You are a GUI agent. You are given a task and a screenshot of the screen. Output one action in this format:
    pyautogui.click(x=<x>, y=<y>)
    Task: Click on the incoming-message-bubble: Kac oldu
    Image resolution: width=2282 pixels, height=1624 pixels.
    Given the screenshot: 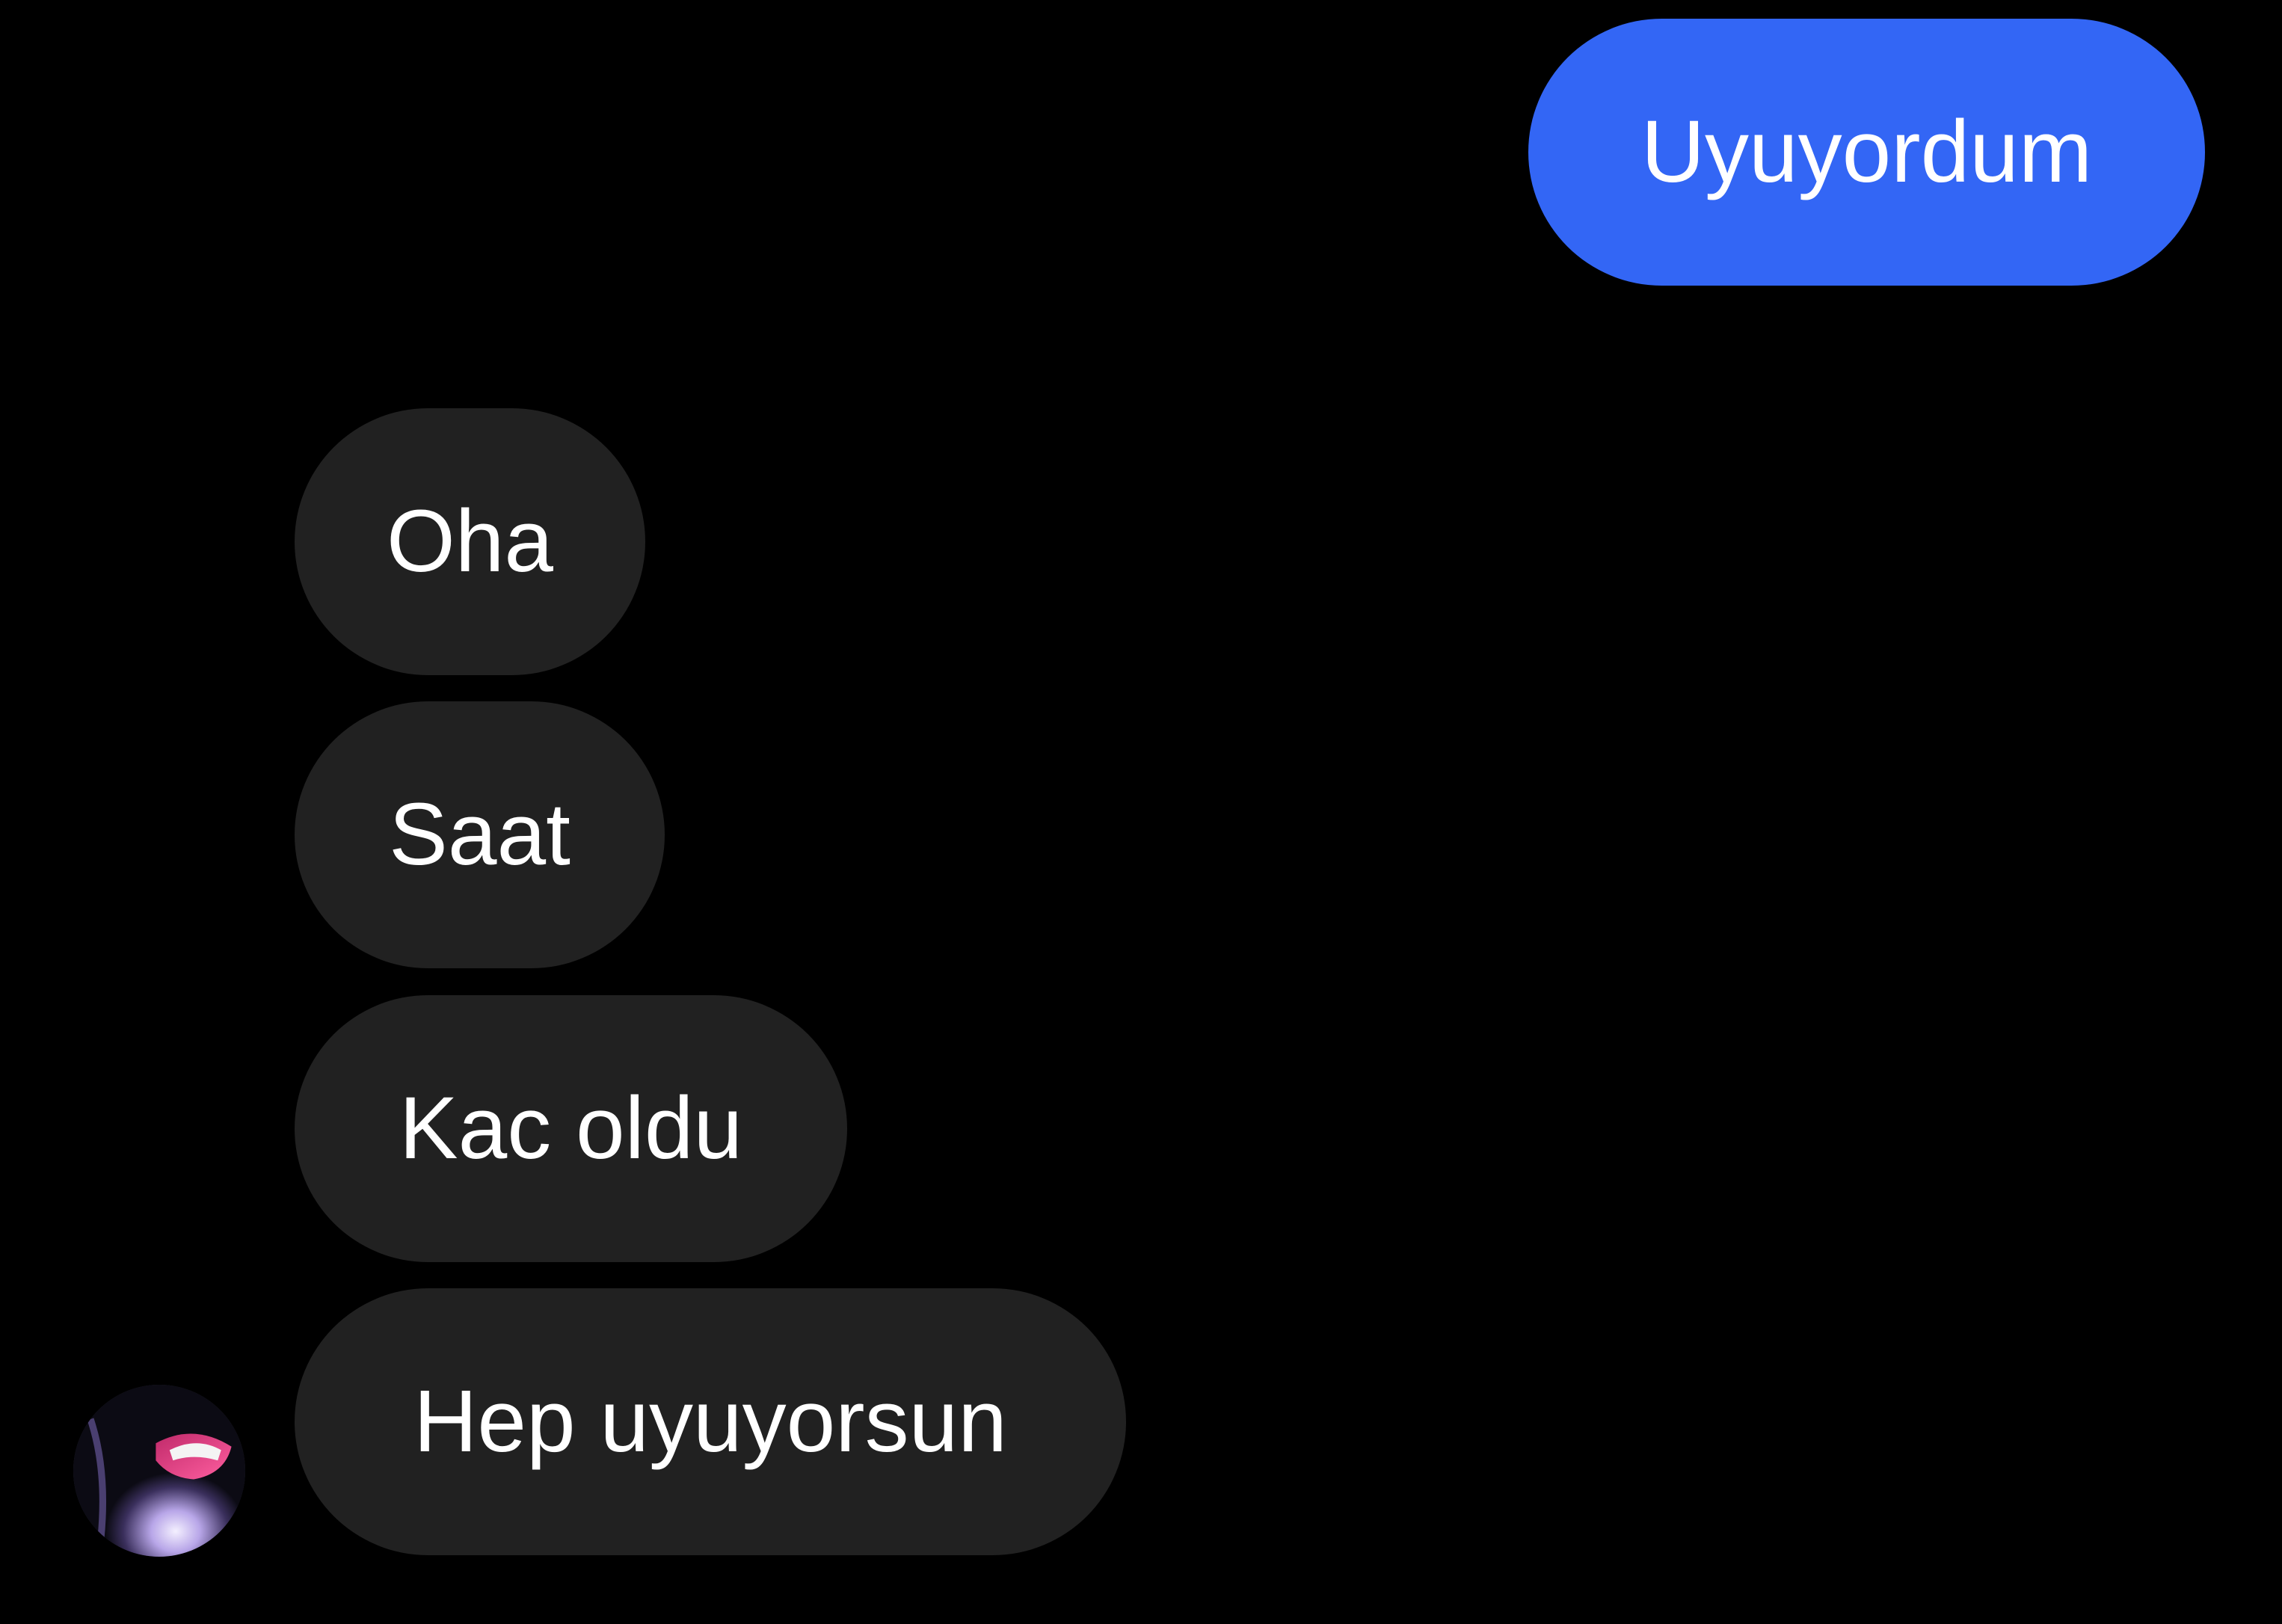 What is the action you would take?
    pyautogui.click(x=571, y=1128)
    